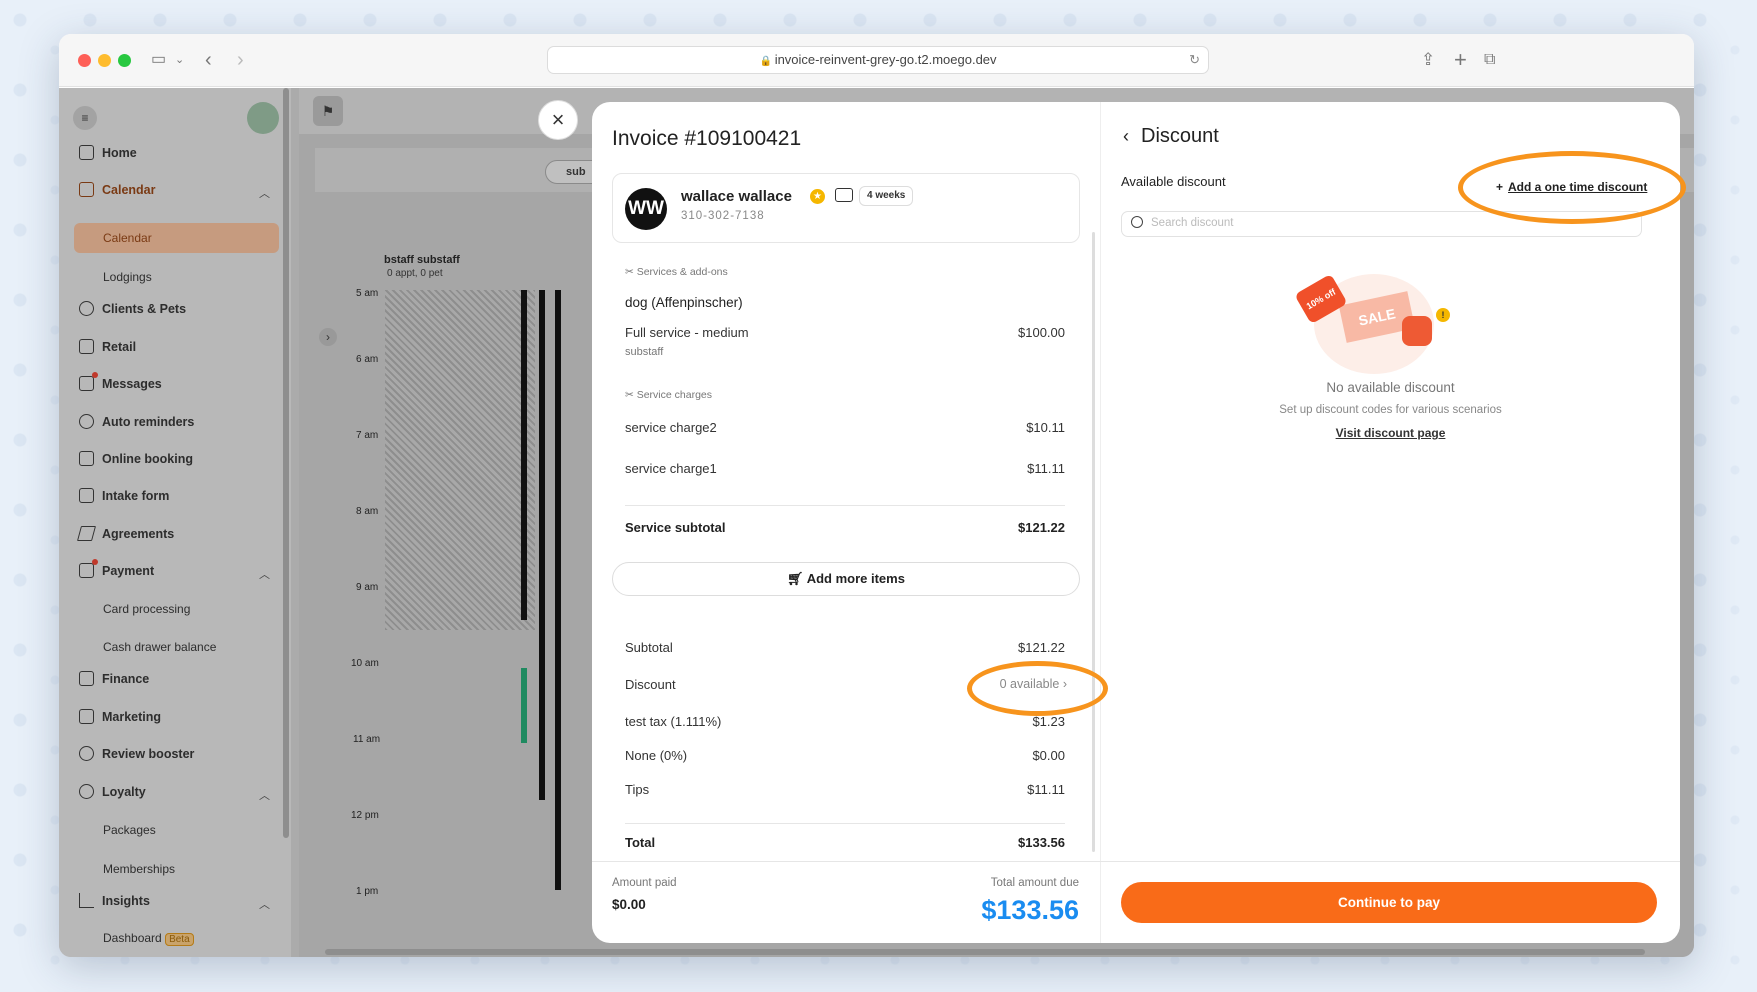  What do you see at coordinates (846, 861) in the screenshot?
I see `footer-divider` at bounding box center [846, 861].